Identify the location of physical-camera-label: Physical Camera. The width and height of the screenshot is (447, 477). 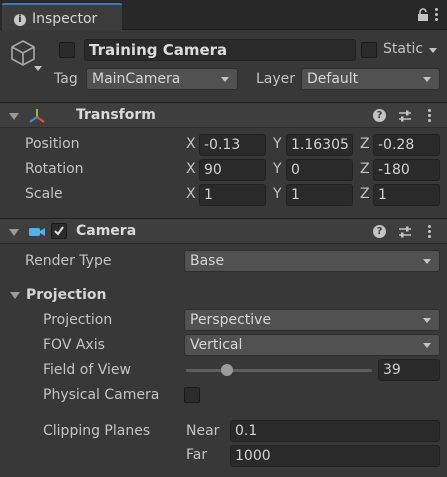
(101, 395).